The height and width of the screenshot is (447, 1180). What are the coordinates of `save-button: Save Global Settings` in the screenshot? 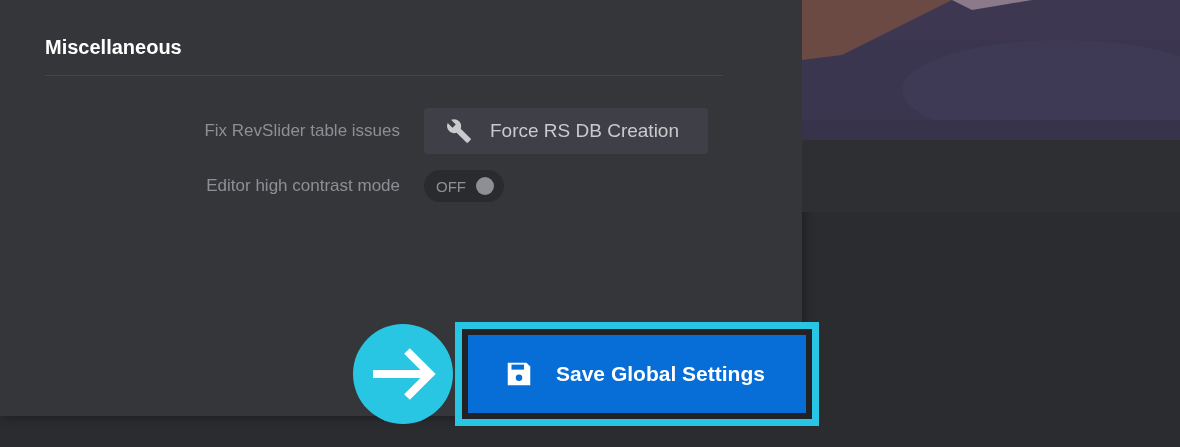 It's located at (637, 374).